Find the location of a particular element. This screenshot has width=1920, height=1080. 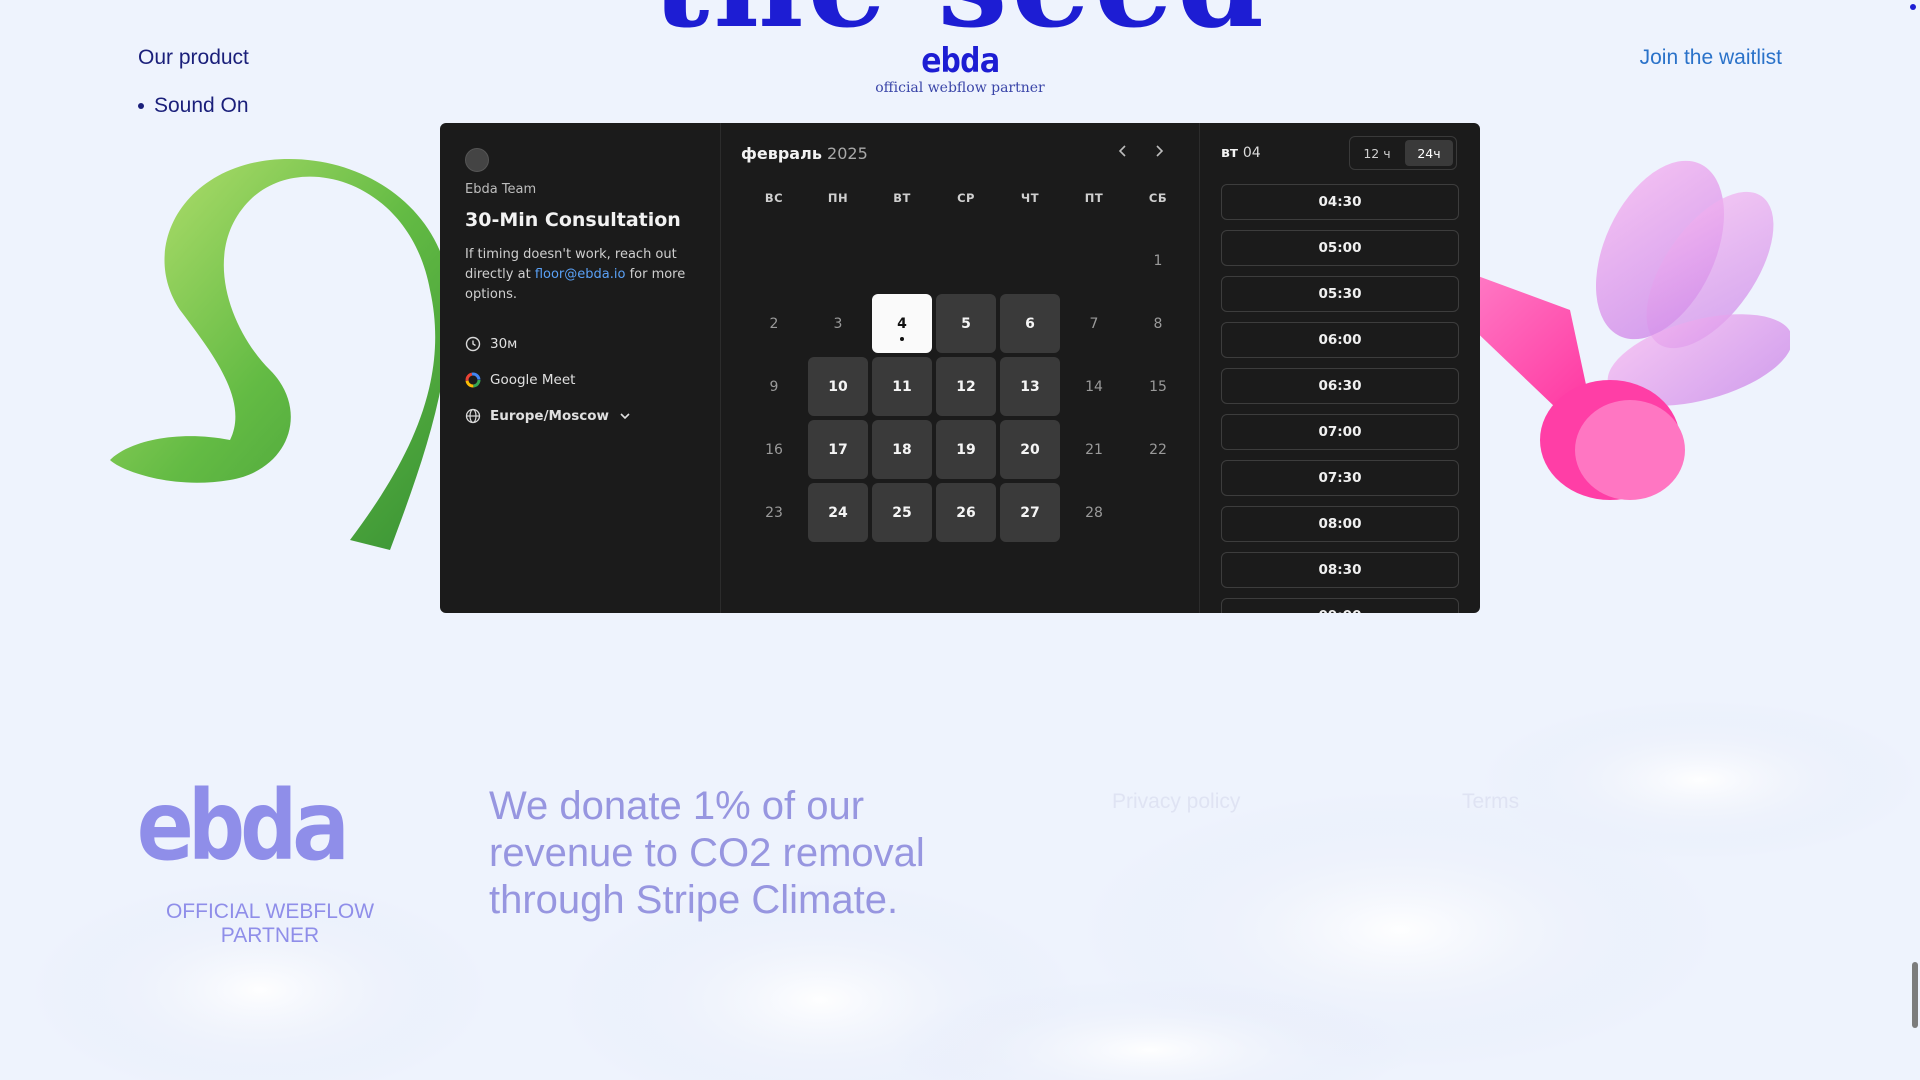

nav-sound-on-label: Sound On is located at coordinates (201, 105).